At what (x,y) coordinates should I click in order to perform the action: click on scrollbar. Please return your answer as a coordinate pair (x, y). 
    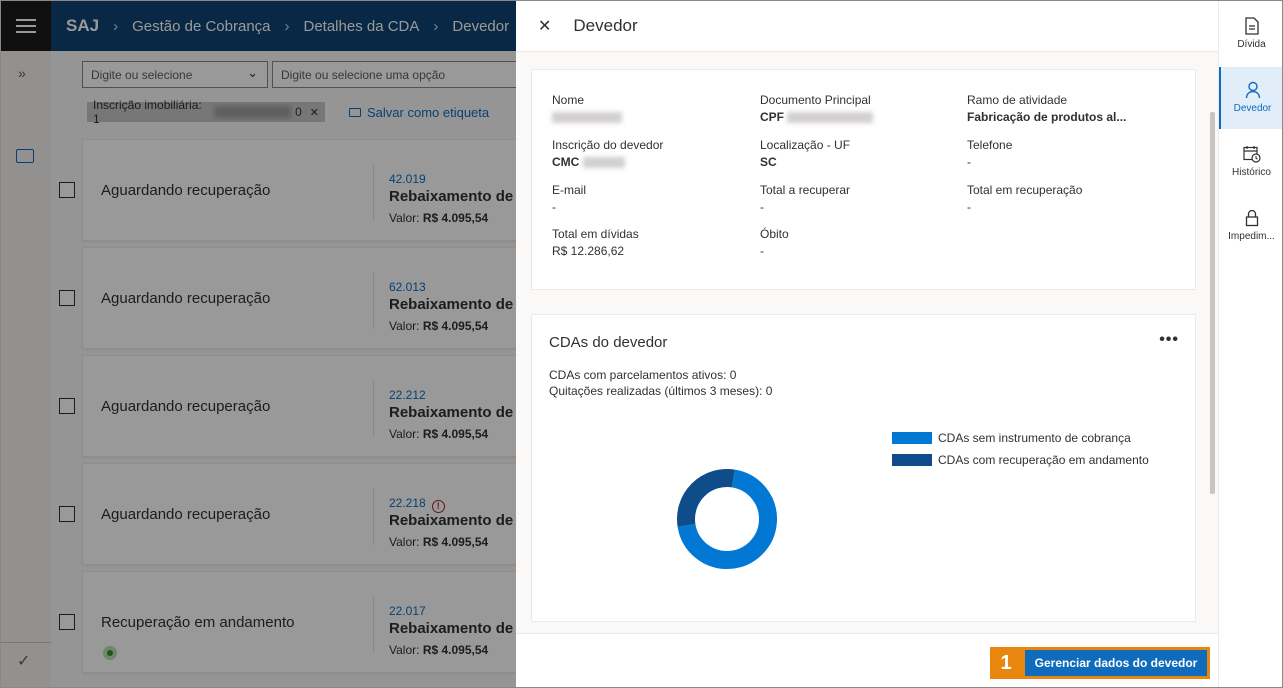
    Looking at the image, I should click on (1212, 303).